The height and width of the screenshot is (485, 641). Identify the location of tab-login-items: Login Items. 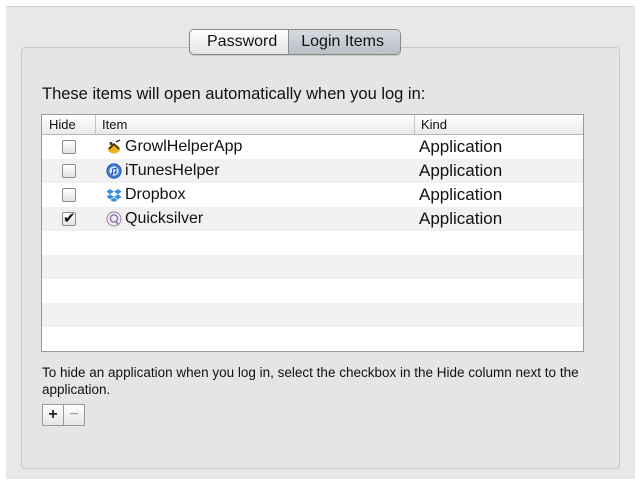
(344, 42).